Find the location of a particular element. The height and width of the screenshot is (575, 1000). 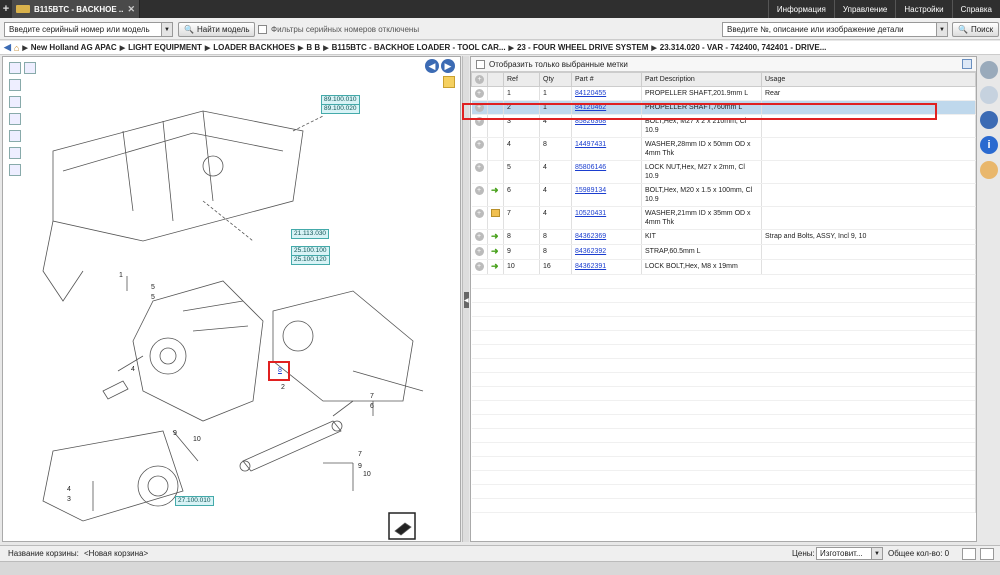

search-icon is located at coordinates (989, 70).